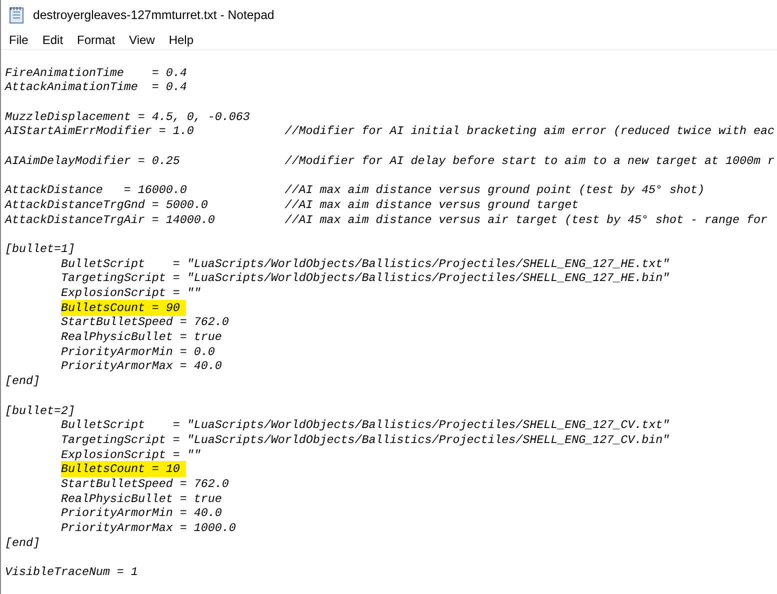 Image resolution: width=777 pixels, height=594 pixels. What do you see at coordinates (138, 351) in the screenshot?
I see `text-line: PriorityArmorMin = 0.0` at bounding box center [138, 351].